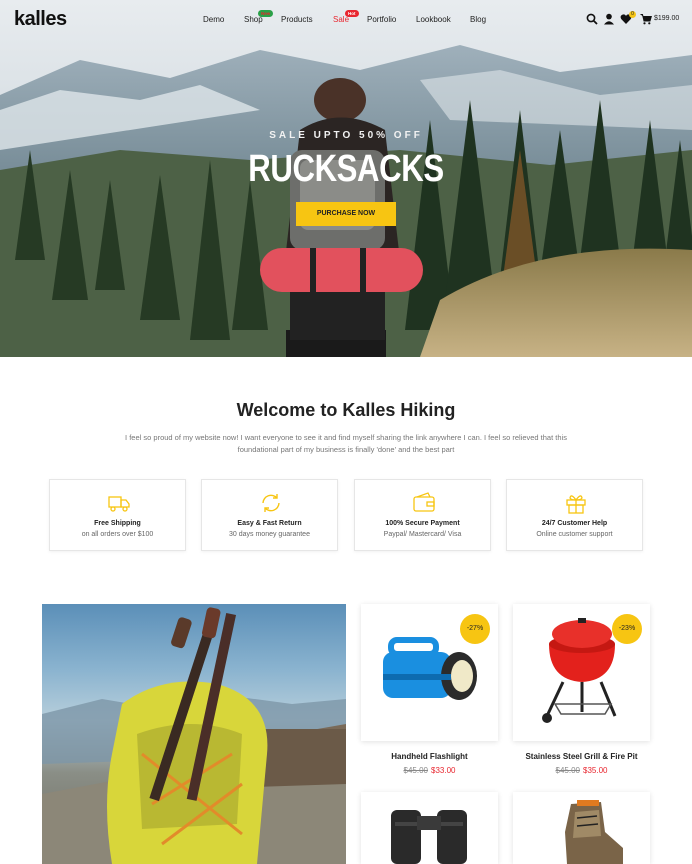 The height and width of the screenshot is (864, 692). I want to click on feature-title: Free Shipping, so click(117, 523).